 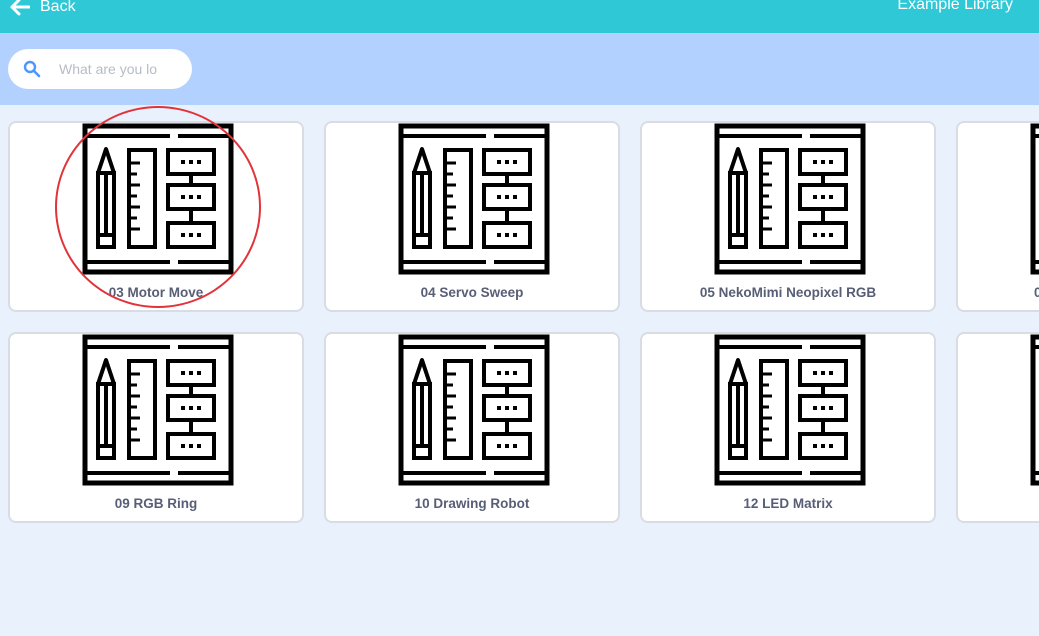 I want to click on search-box, so click(x=100, y=69).